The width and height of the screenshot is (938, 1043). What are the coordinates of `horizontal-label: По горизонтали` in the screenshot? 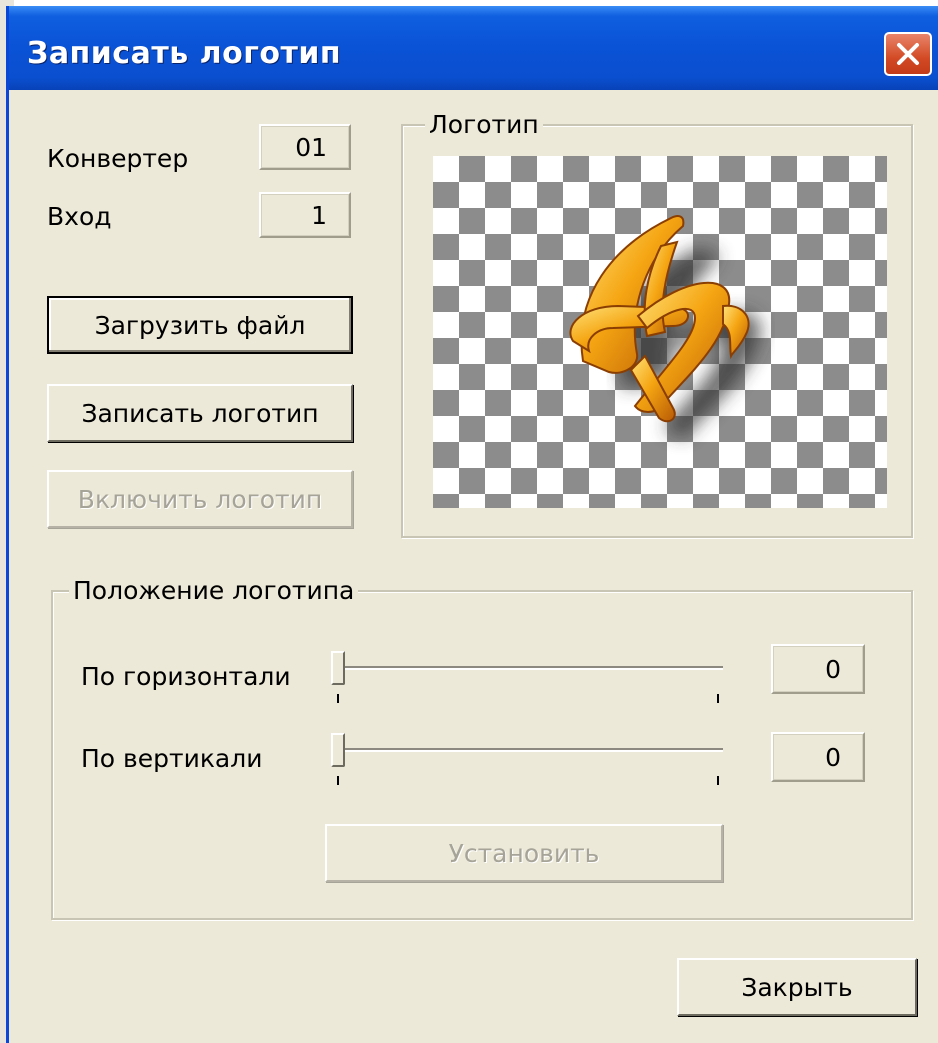 It's located at (186, 676).